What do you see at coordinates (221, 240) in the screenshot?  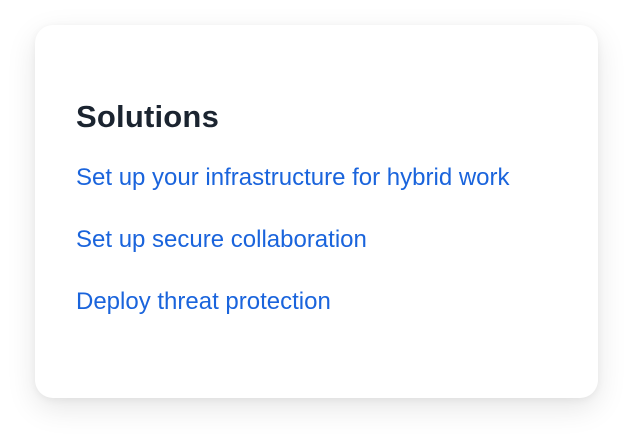 I see `link-secure-collaboration: Set up secure collaboration` at bounding box center [221, 240].